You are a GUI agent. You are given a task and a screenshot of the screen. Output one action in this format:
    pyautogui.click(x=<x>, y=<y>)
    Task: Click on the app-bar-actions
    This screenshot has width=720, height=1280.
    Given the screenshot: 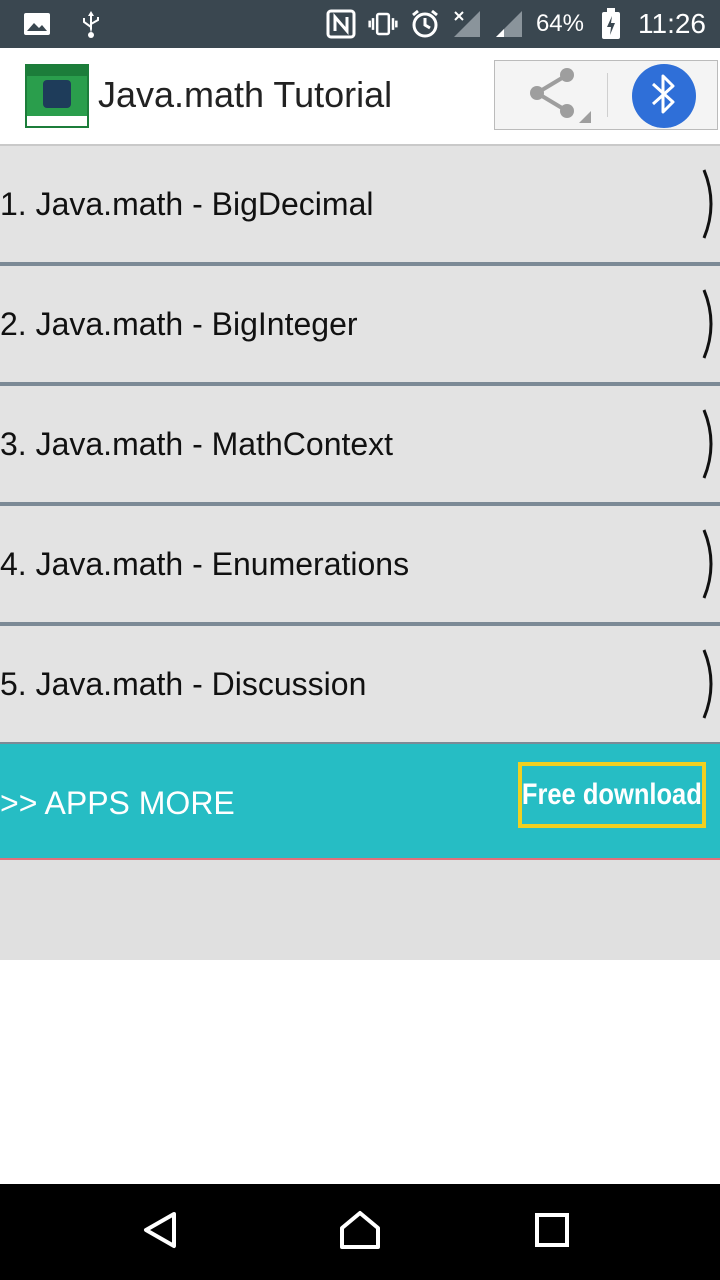 What is the action you would take?
    pyautogui.click(x=606, y=95)
    